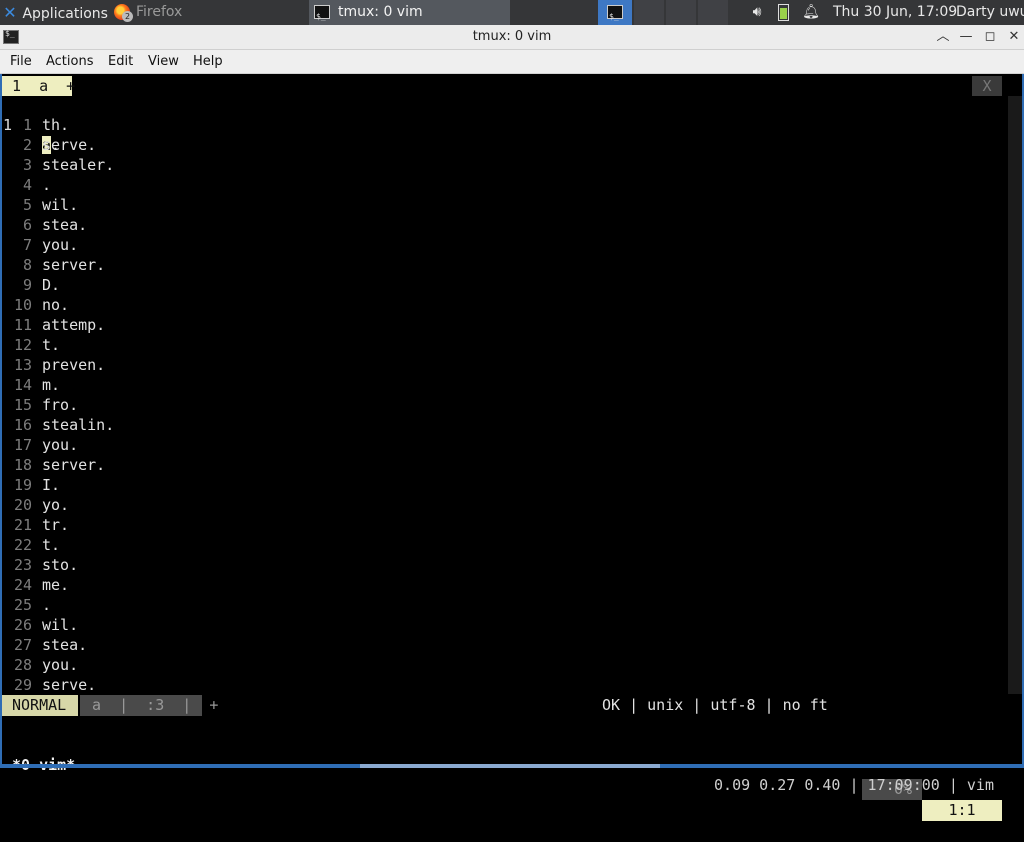 This screenshot has width=1024, height=842. I want to click on applications-label: Applications, so click(65, 14).